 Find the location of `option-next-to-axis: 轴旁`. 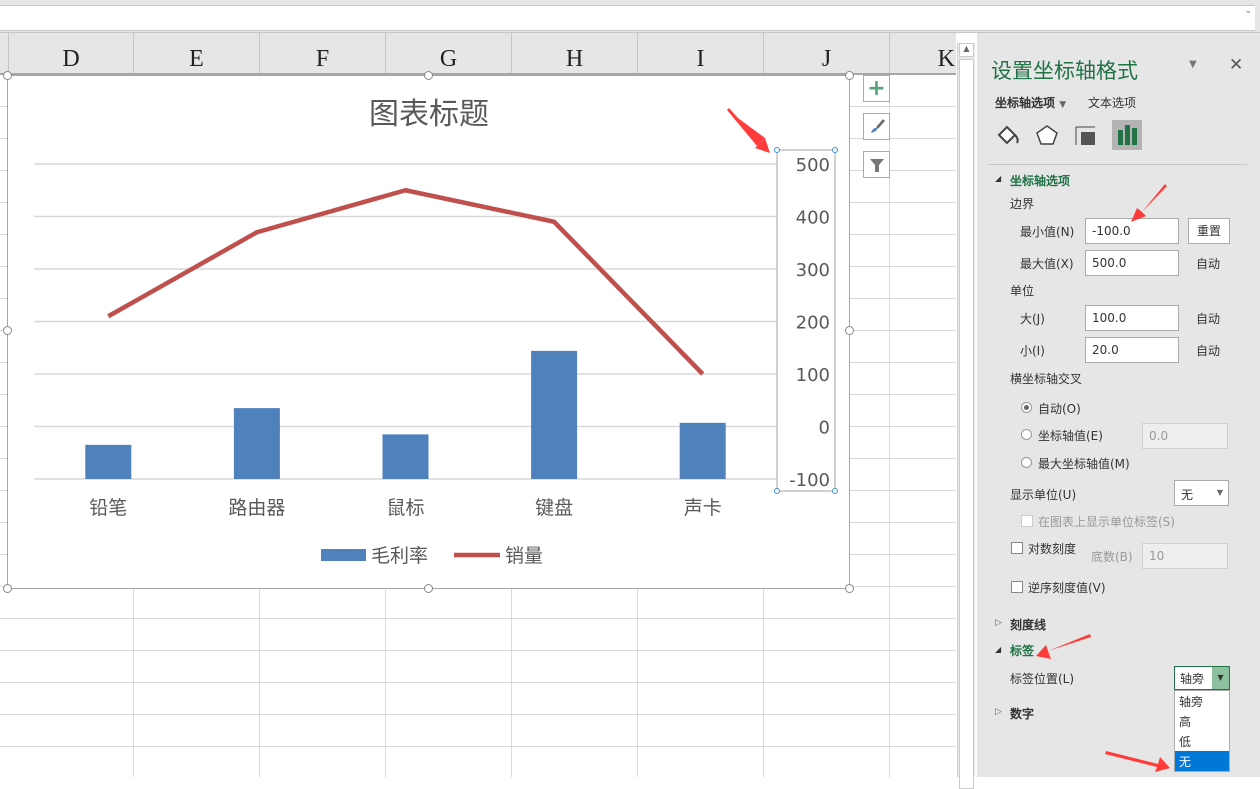

option-next-to-axis: 轴旁 is located at coordinates (1202, 701).